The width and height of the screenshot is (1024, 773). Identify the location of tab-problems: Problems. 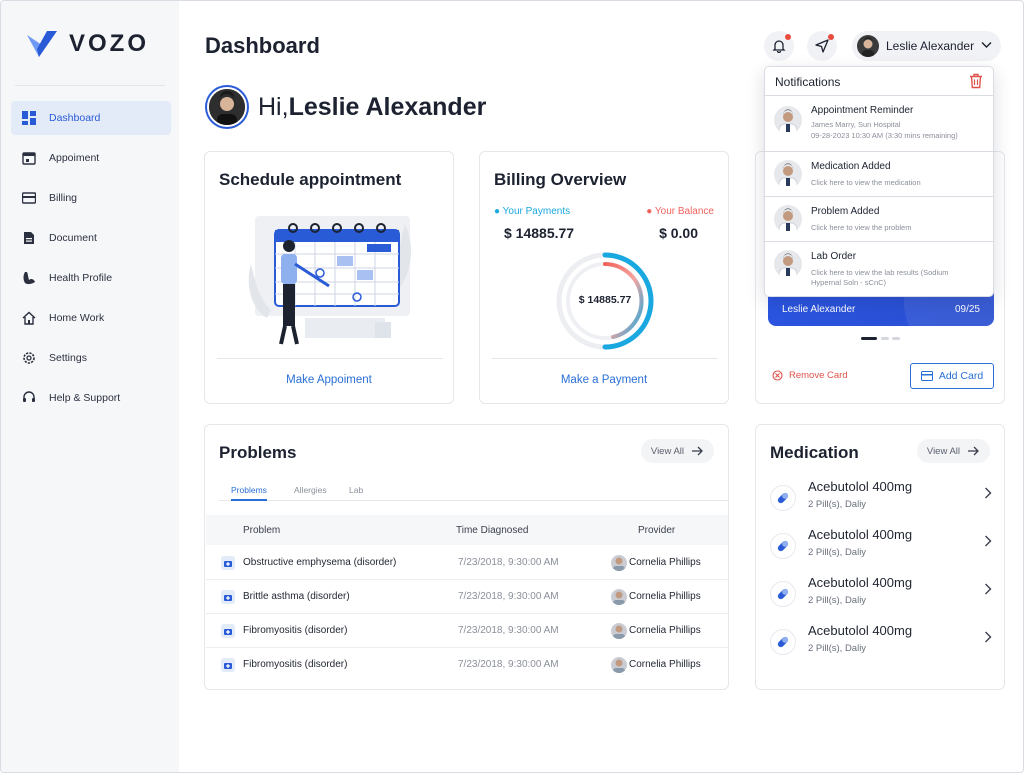
(249, 493).